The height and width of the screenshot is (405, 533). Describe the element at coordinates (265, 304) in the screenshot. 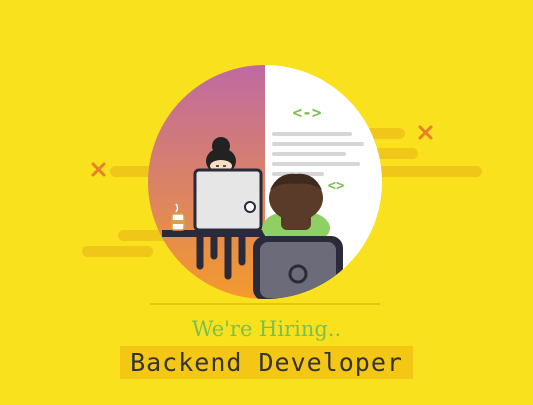

I see `circle-shadow` at that location.